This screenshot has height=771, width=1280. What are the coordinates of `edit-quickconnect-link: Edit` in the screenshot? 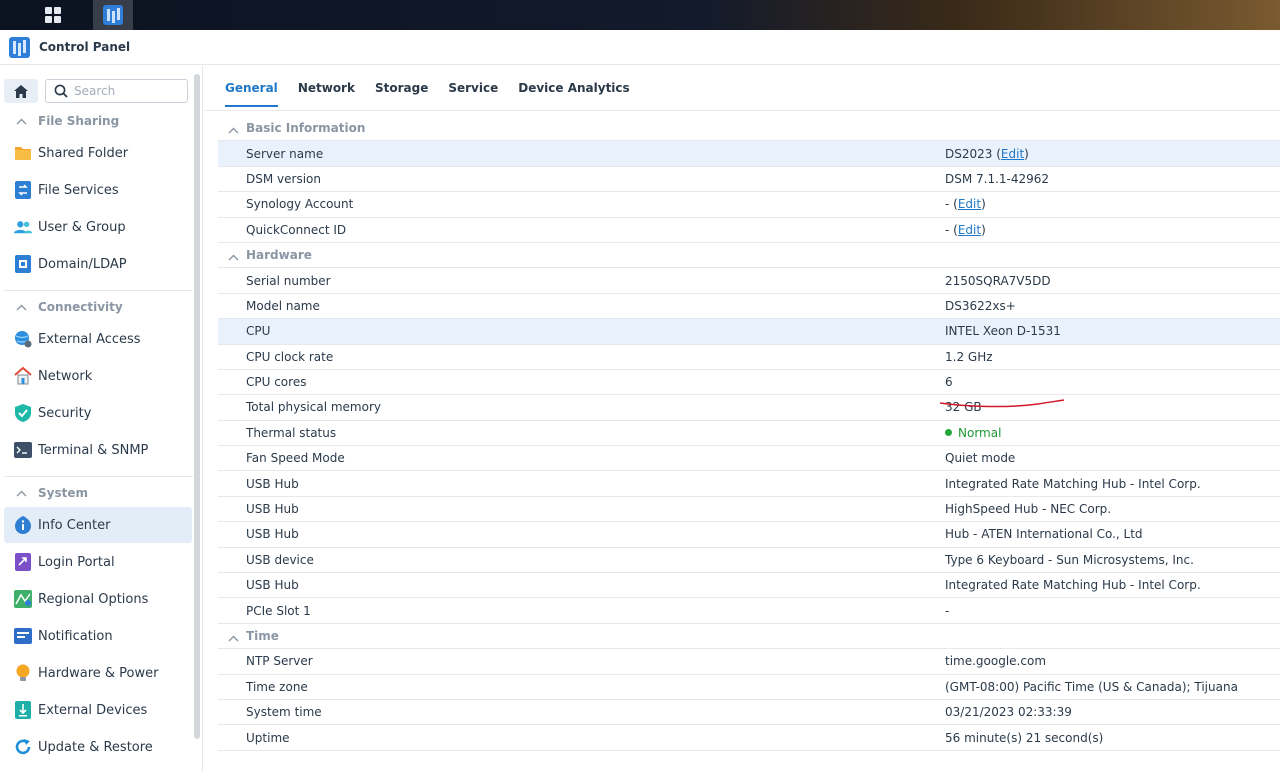 It's located at (969, 230).